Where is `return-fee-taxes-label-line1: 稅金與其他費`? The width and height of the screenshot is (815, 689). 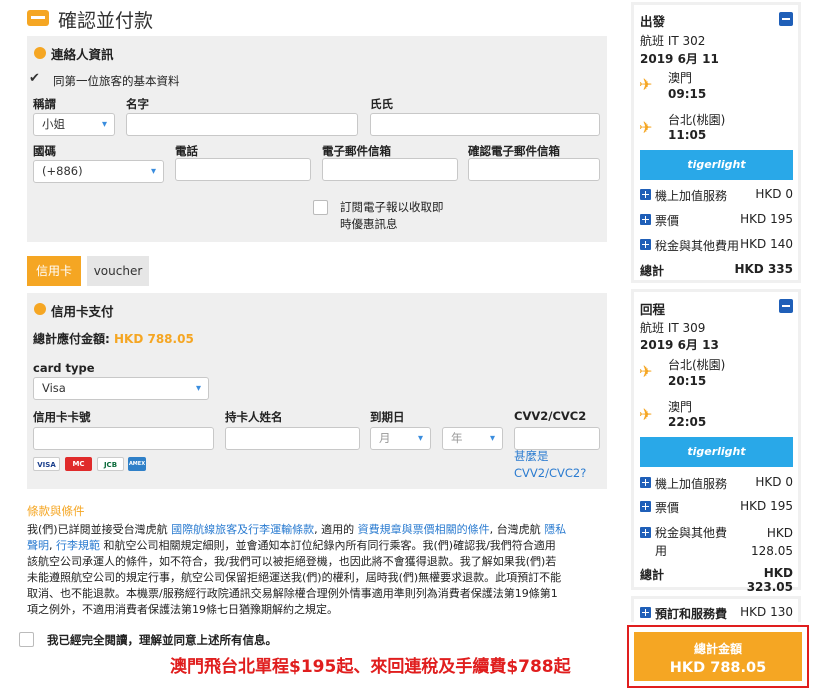 return-fee-taxes-label-line1: 稅金與其他費 is located at coordinates (691, 533).